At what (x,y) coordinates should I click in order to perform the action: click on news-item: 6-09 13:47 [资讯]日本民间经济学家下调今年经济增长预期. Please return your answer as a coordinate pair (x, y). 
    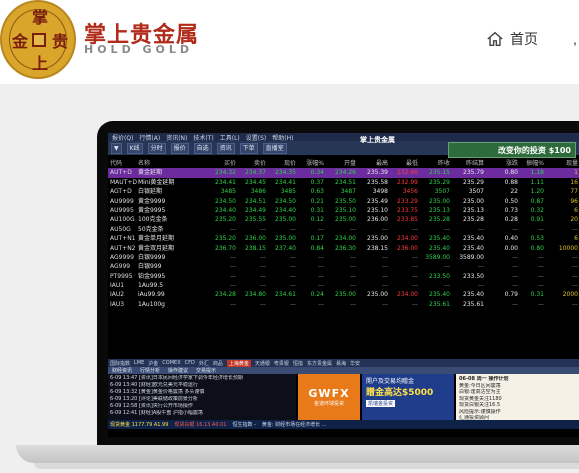
    Looking at the image, I should click on (202, 378).